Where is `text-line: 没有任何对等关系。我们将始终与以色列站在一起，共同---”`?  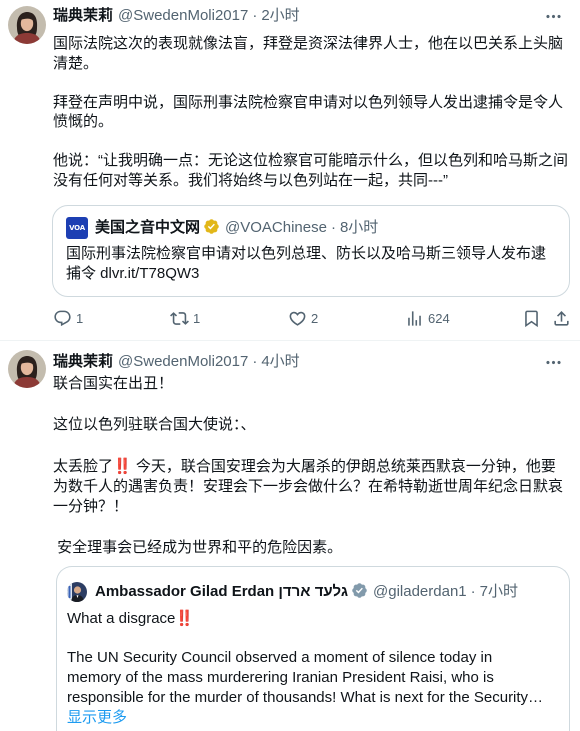
text-line: 没有任何对等关系。我们将始终与以色列站在一起，共同---” is located at coordinates (250, 180).